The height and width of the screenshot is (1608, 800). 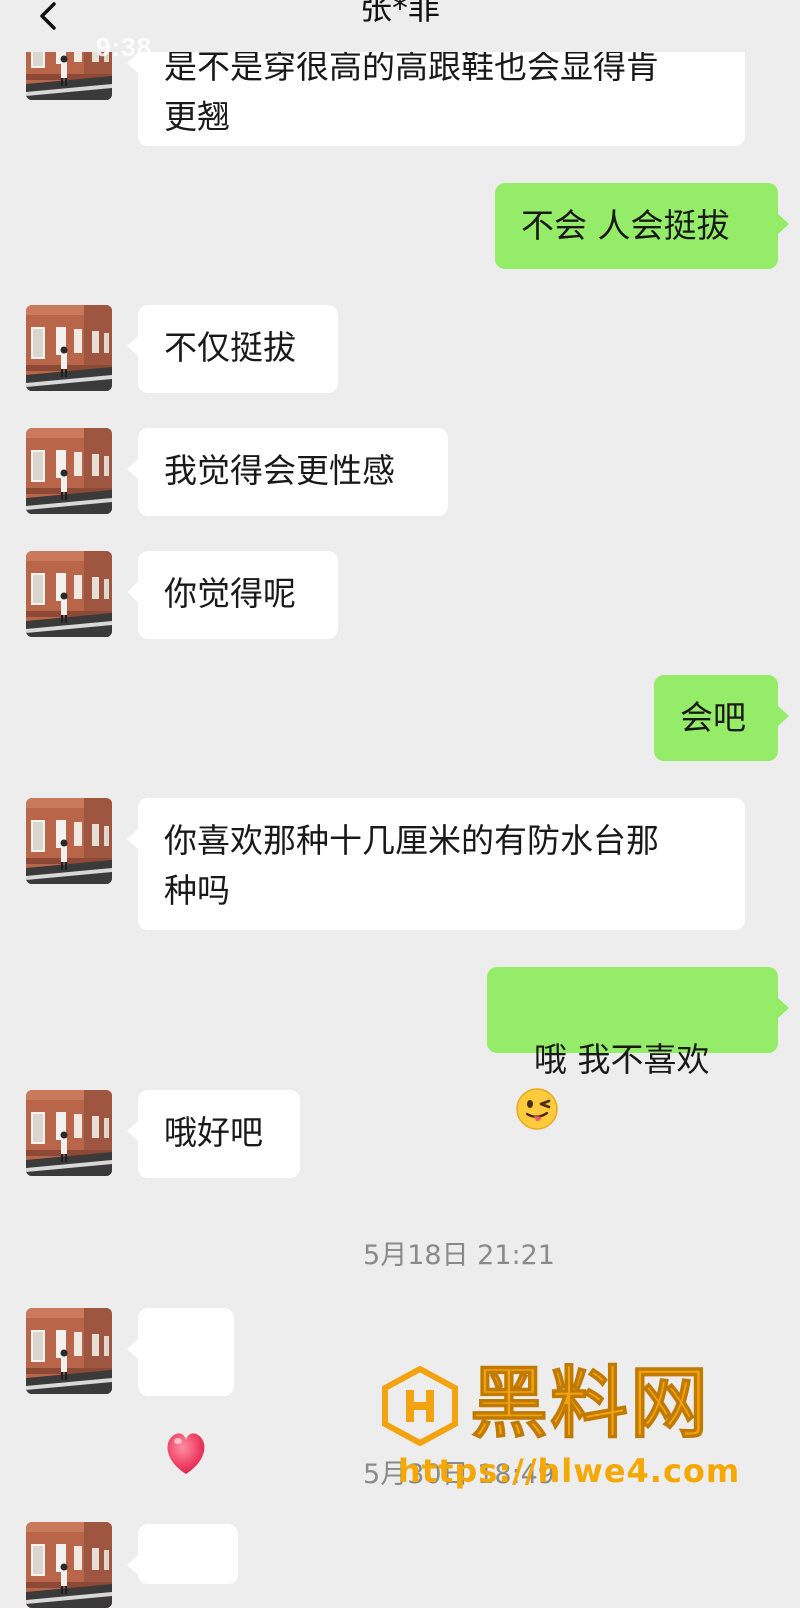 I want to click on chat-title: 张*菲, so click(x=399, y=13).